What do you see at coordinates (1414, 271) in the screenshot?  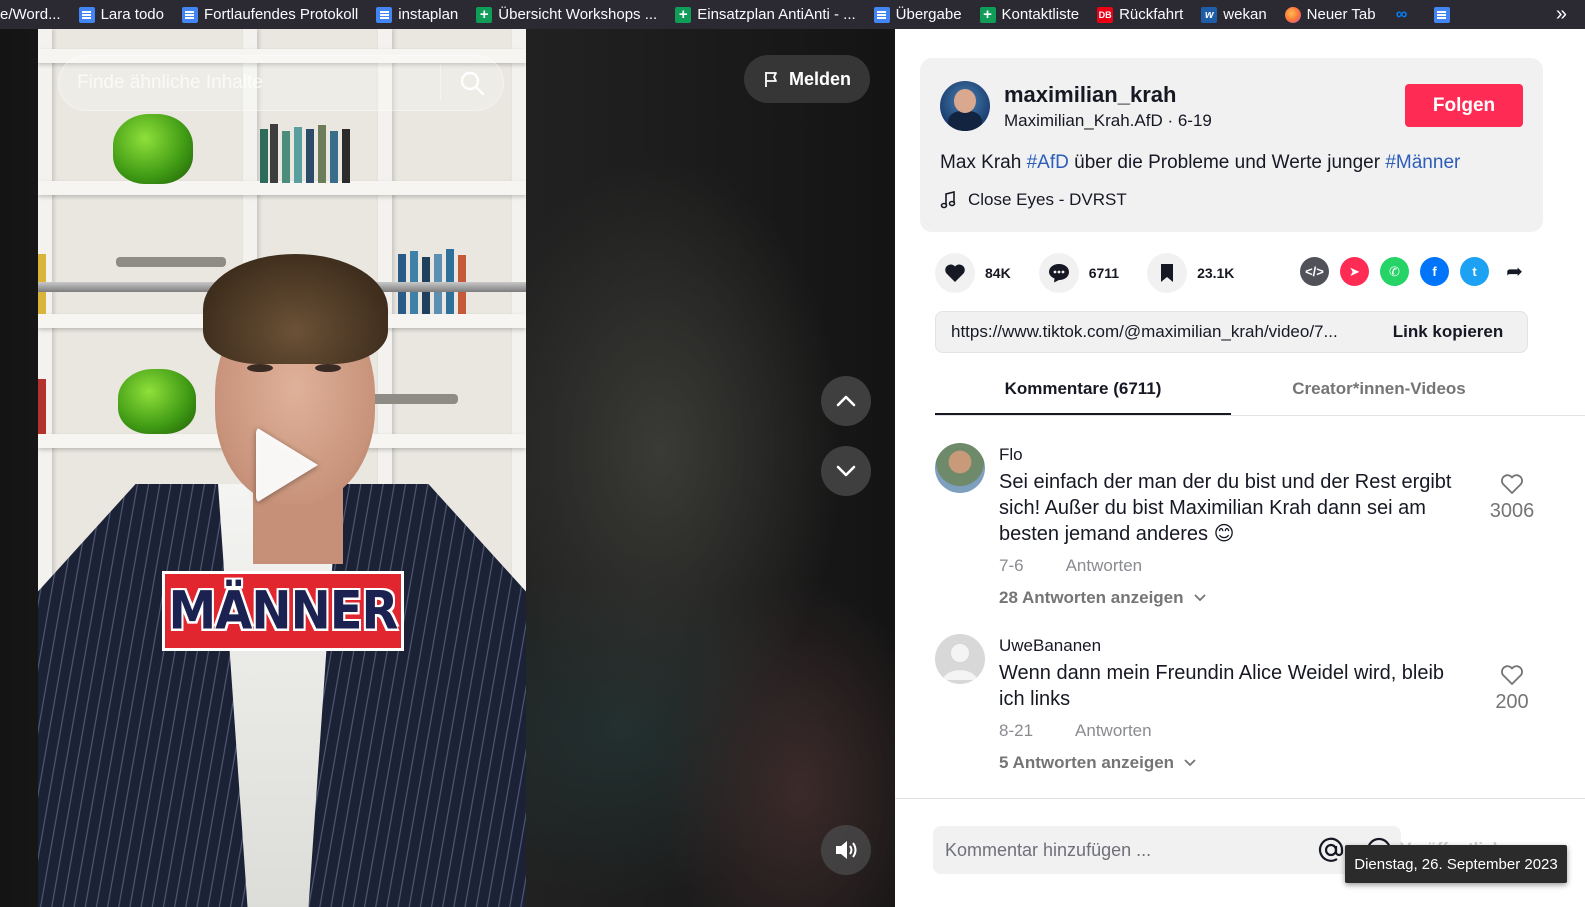 I see `share-buttons: </> ➤ ✆ f t ➦` at bounding box center [1414, 271].